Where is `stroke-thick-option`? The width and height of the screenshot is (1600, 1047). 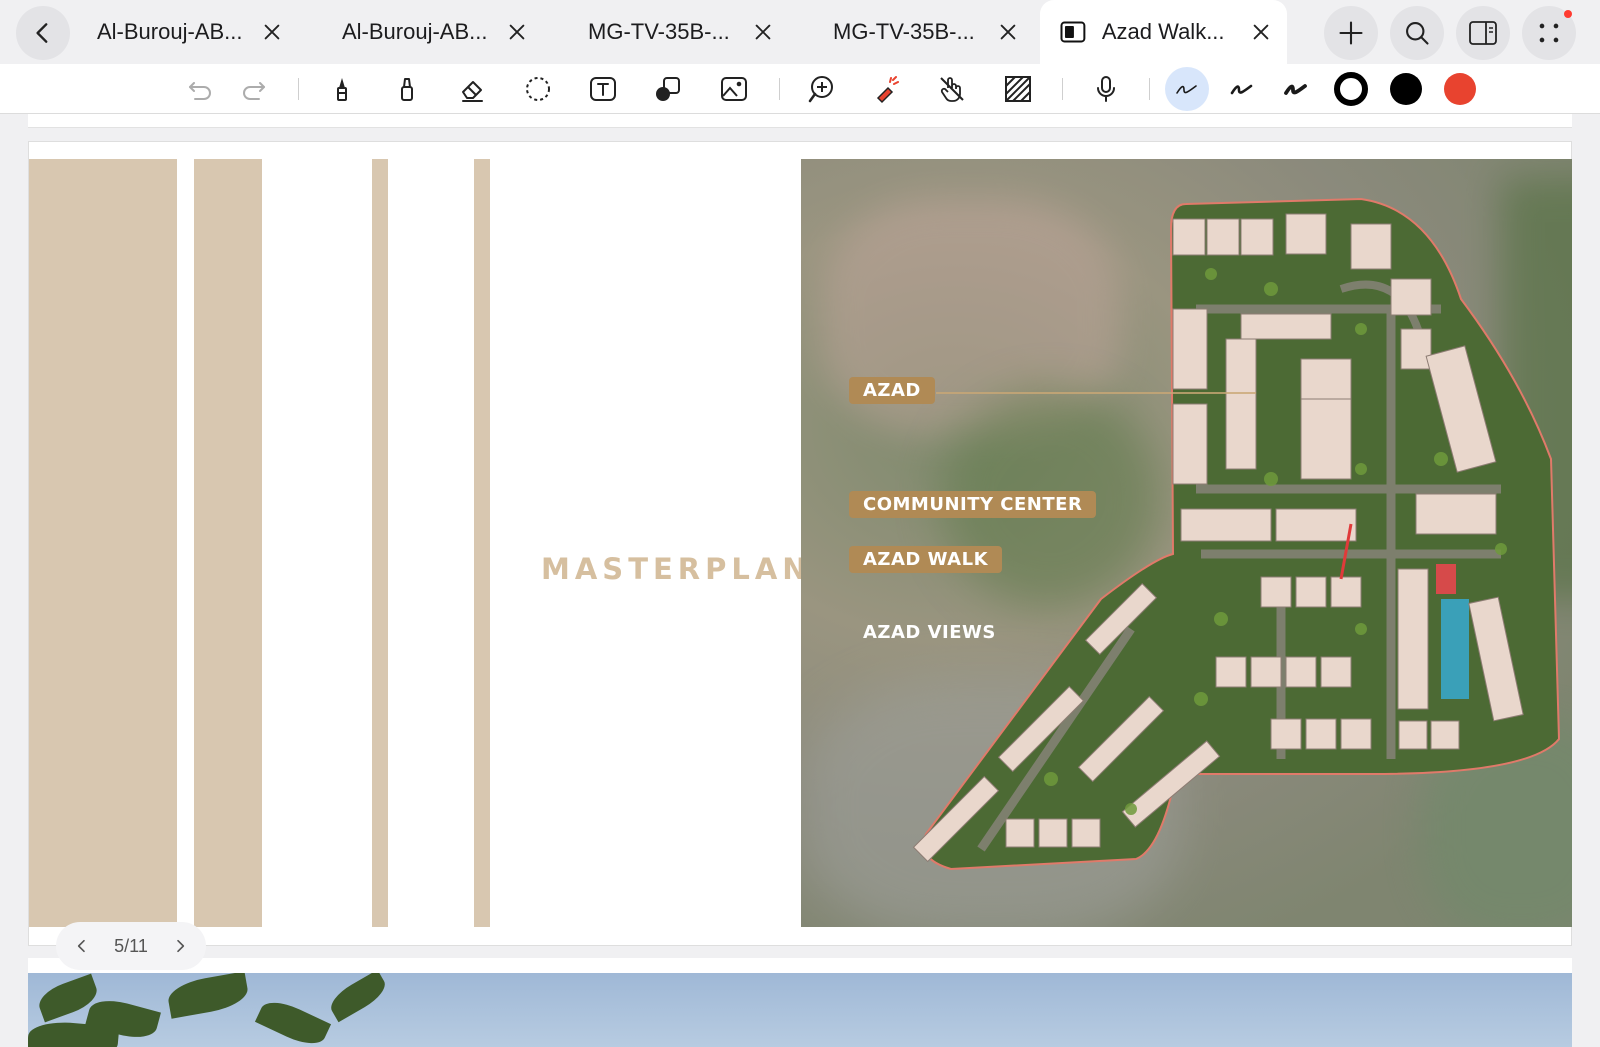
stroke-thick-option is located at coordinates (1296, 89).